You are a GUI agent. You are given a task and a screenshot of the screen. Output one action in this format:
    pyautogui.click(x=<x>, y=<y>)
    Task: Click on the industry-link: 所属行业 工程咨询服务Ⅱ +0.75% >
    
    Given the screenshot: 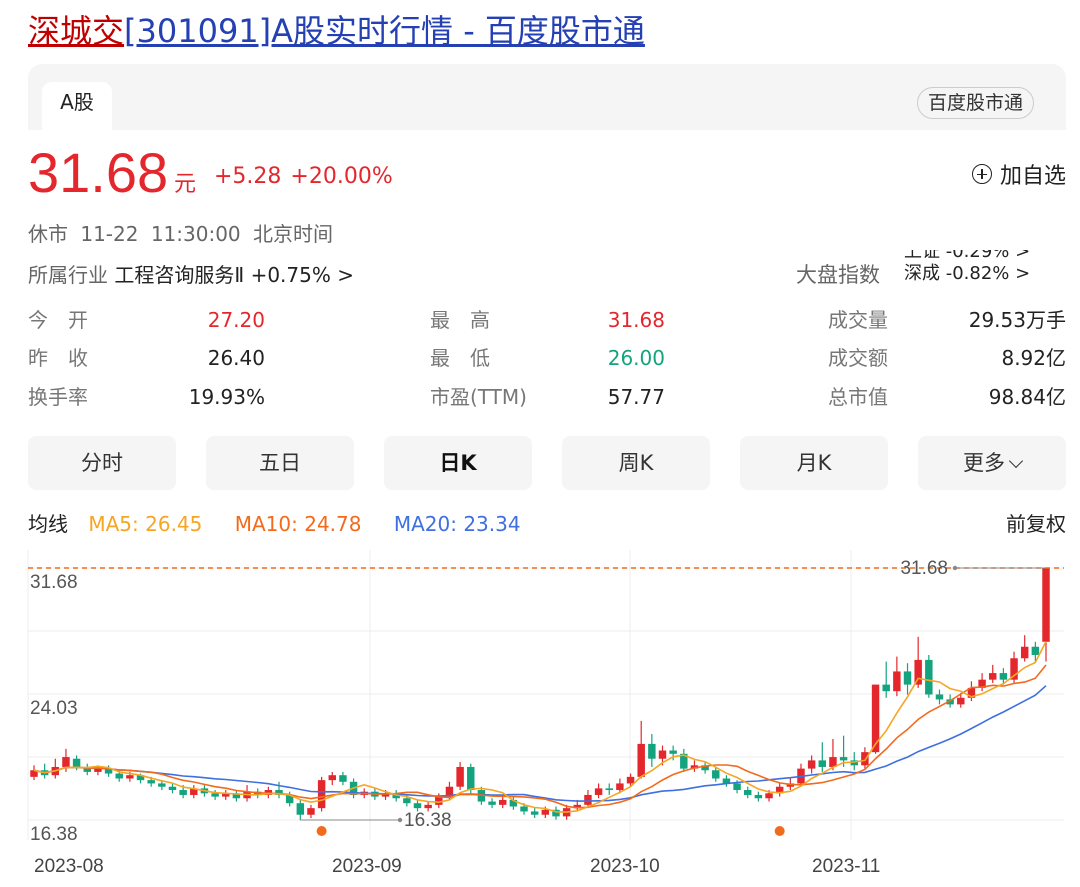 What is the action you would take?
    pyautogui.click(x=191, y=273)
    